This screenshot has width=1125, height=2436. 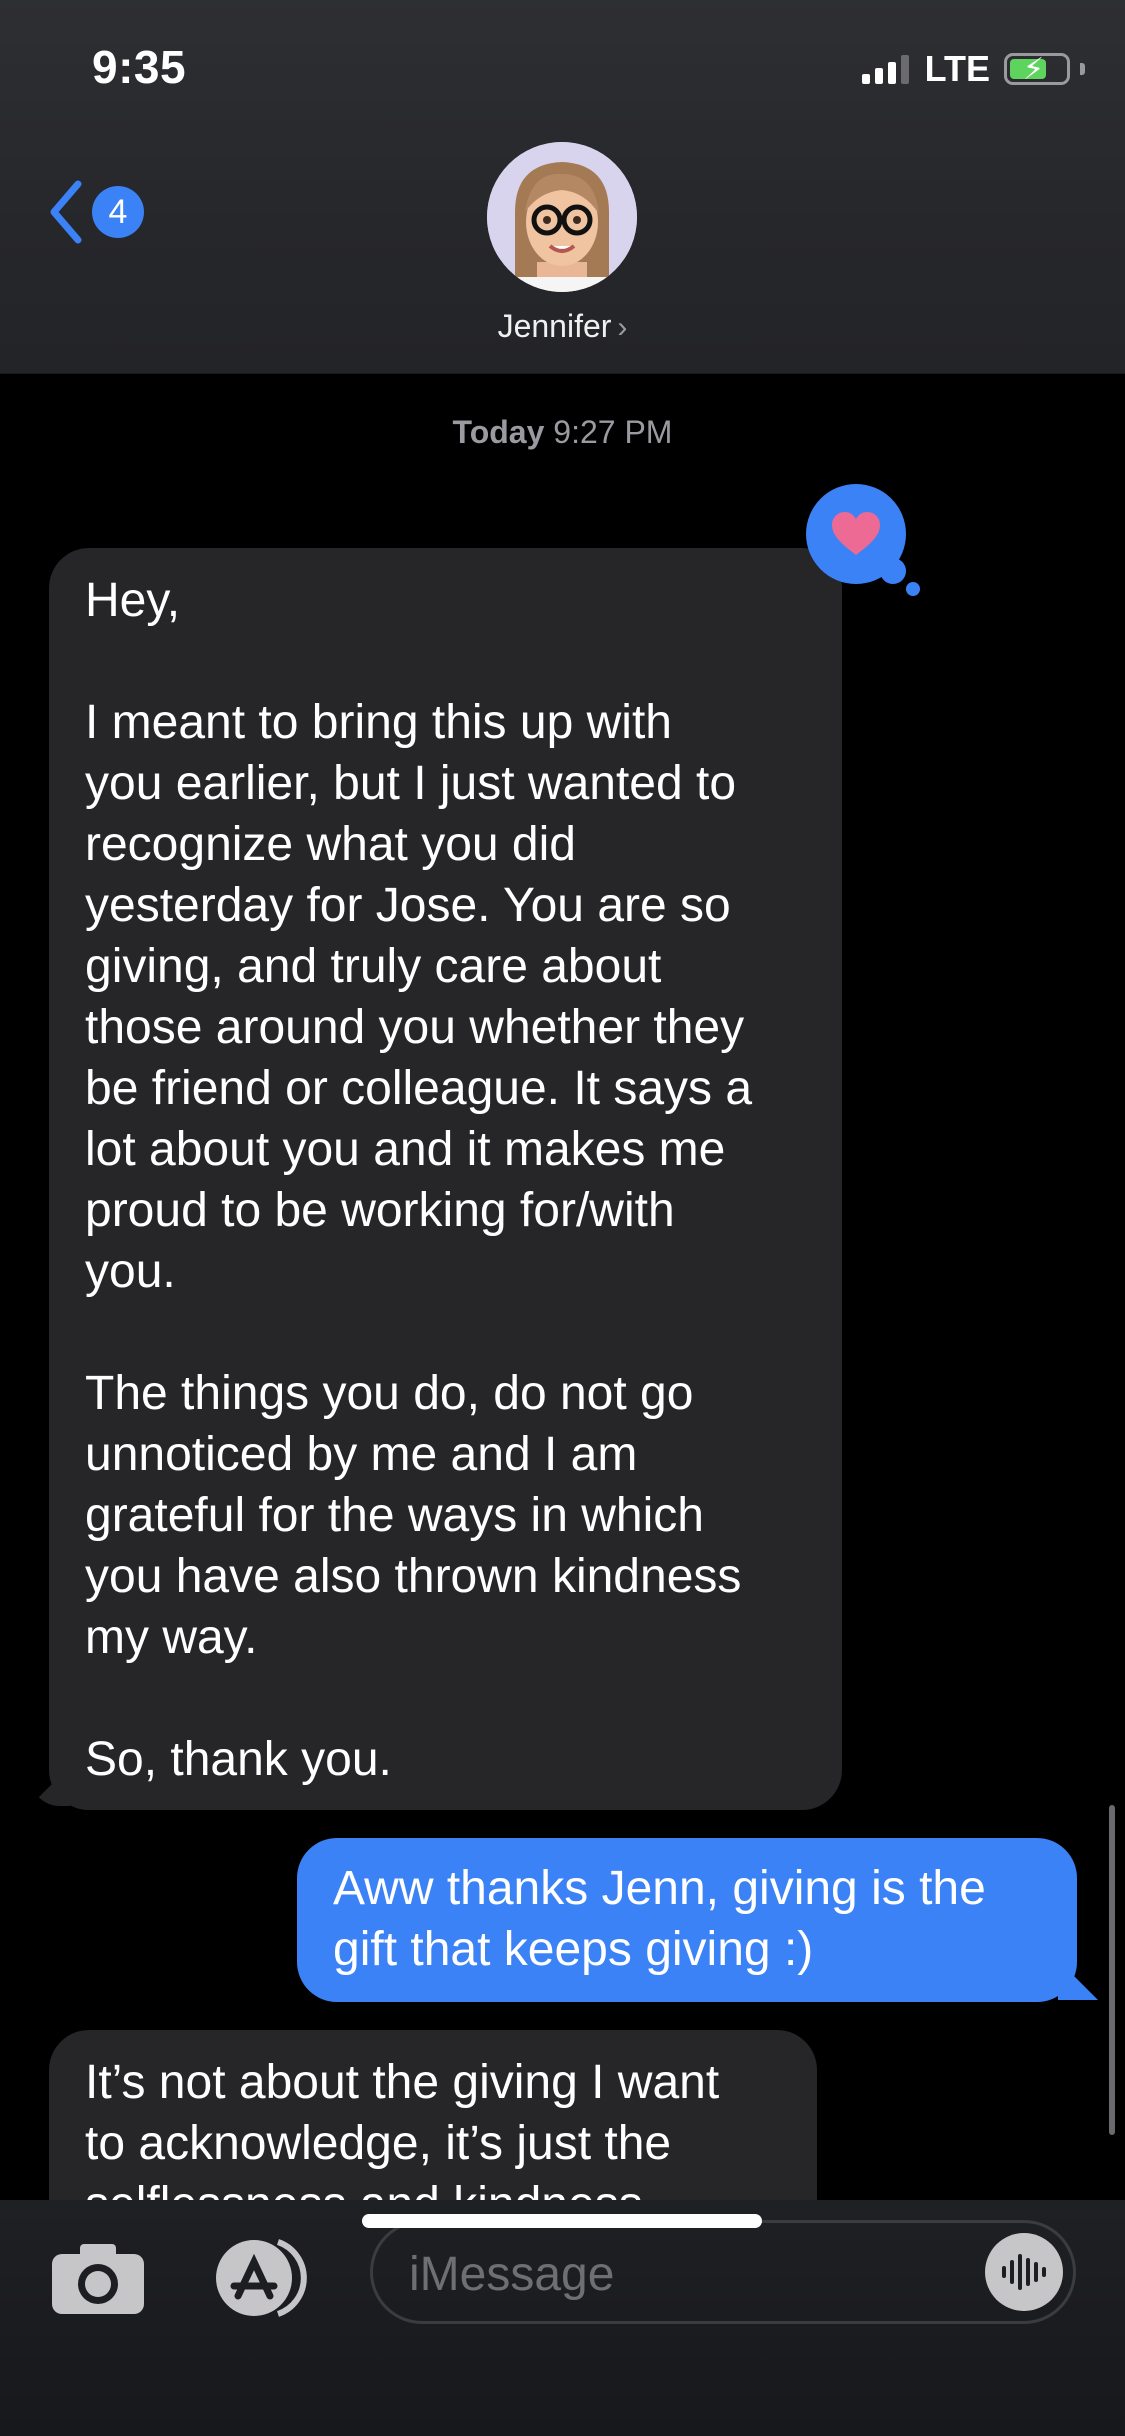 I want to click on status-indicators: LTE ⚡, so click(x=973, y=69).